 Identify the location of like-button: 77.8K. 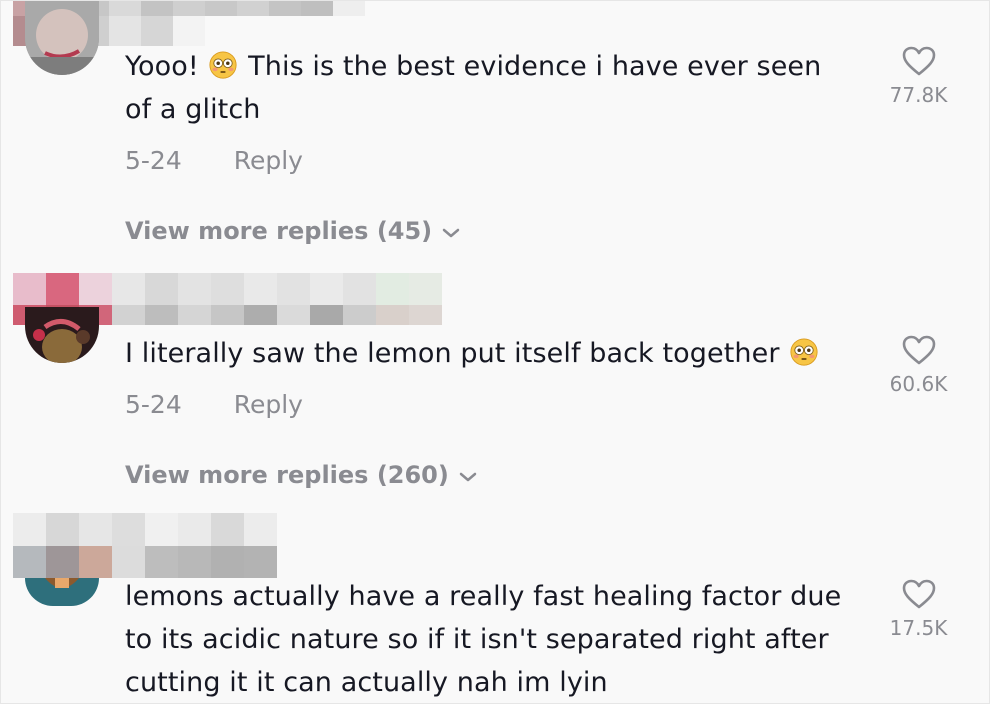
(918, 76).